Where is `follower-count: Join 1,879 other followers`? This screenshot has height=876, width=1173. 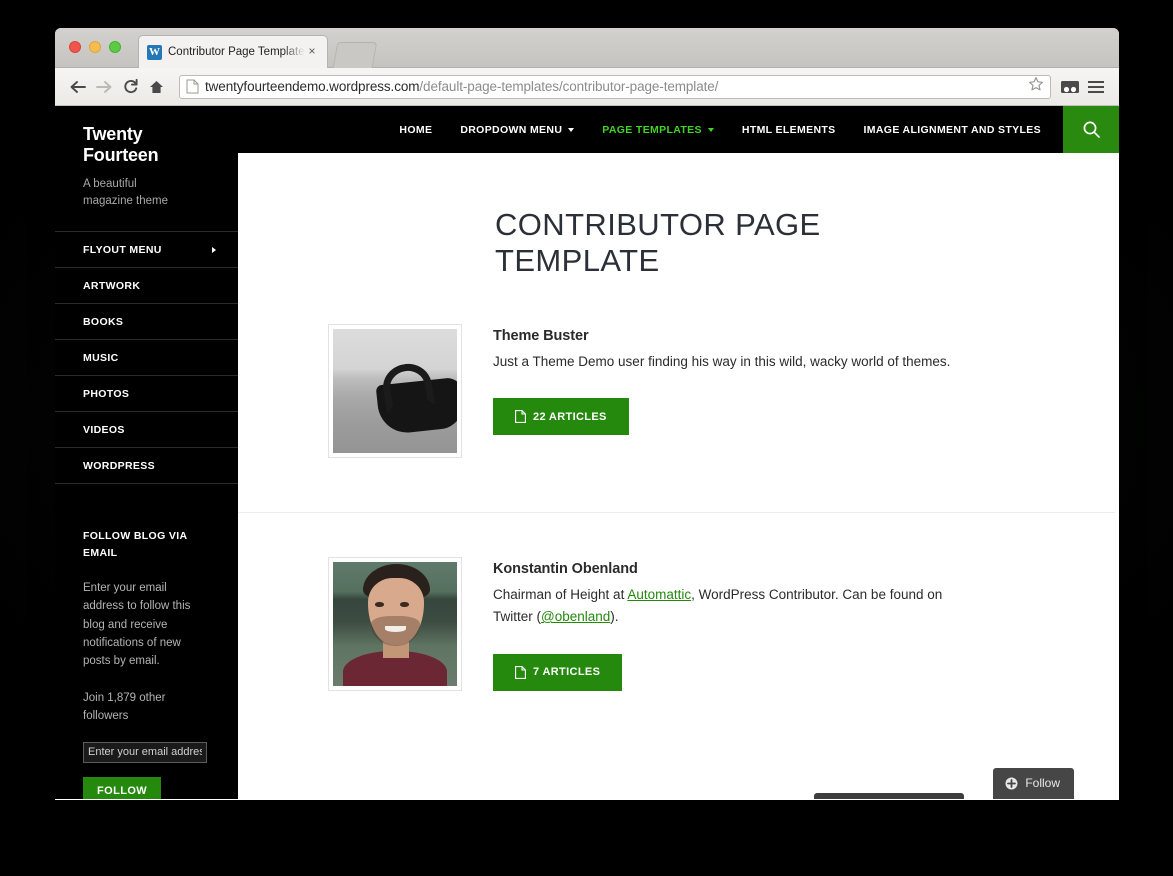 follower-count: Join 1,879 other followers is located at coordinates (124, 707).